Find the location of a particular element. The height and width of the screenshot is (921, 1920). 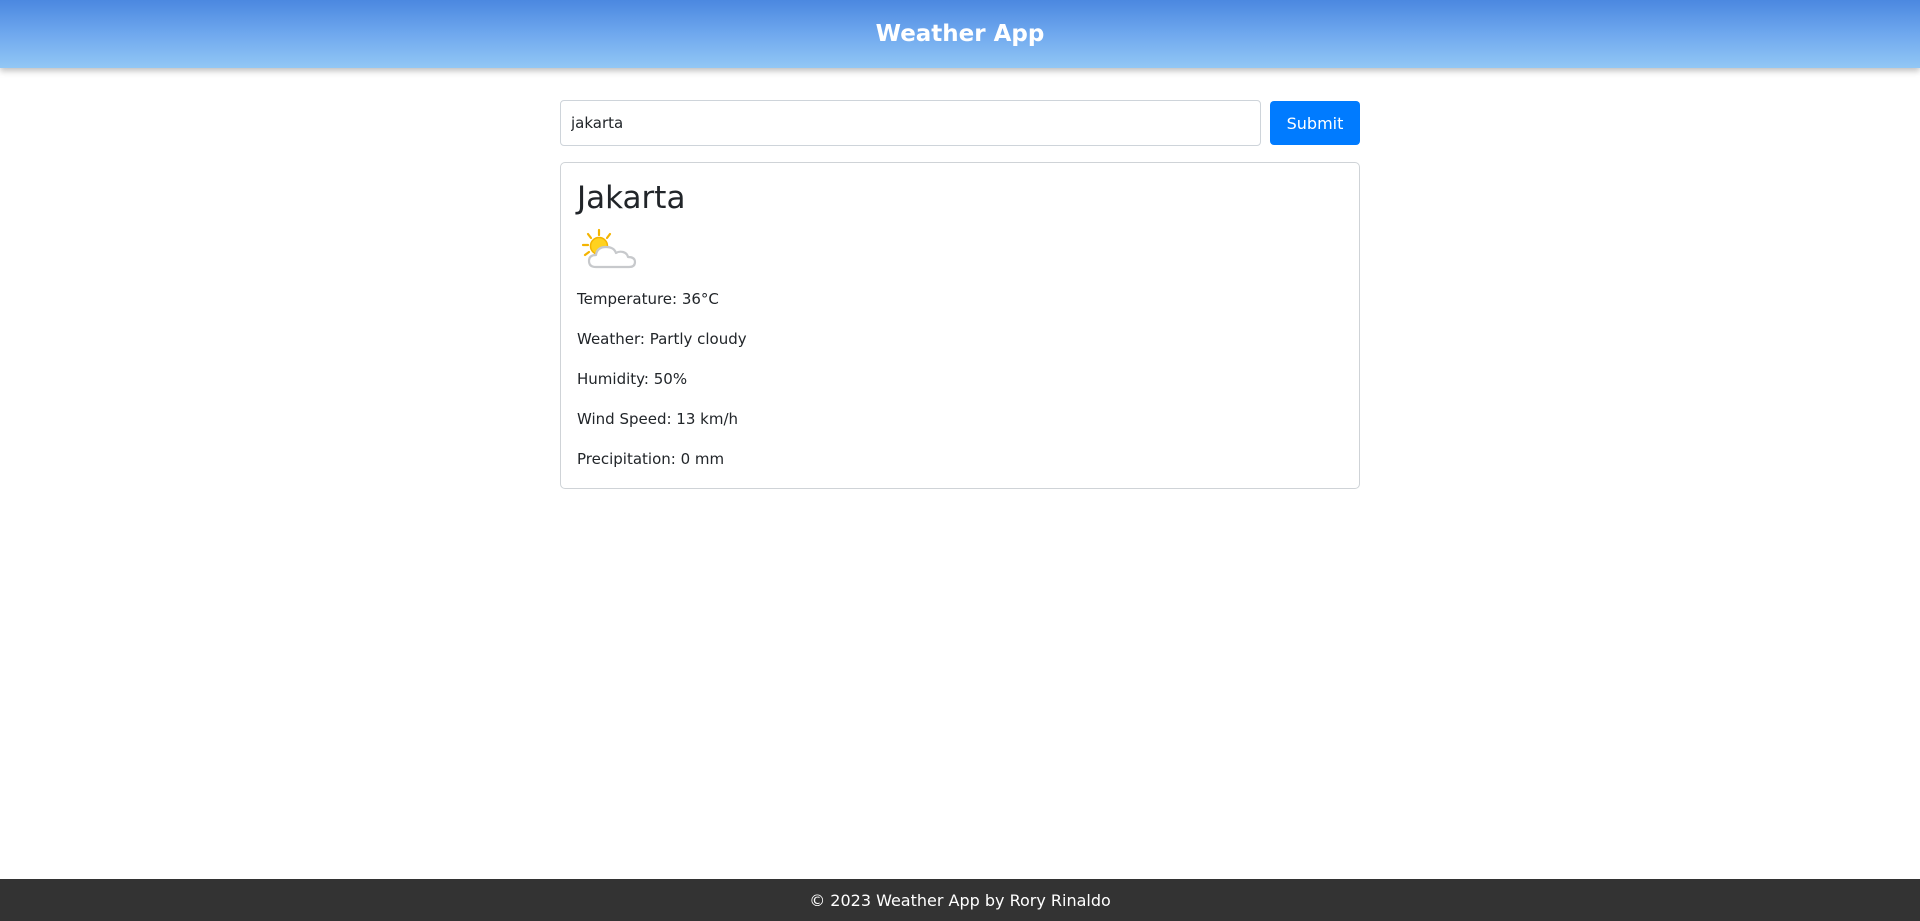

wind-speed-text: Wind Speed: 13 km/h is located at coordinates (658, 419).